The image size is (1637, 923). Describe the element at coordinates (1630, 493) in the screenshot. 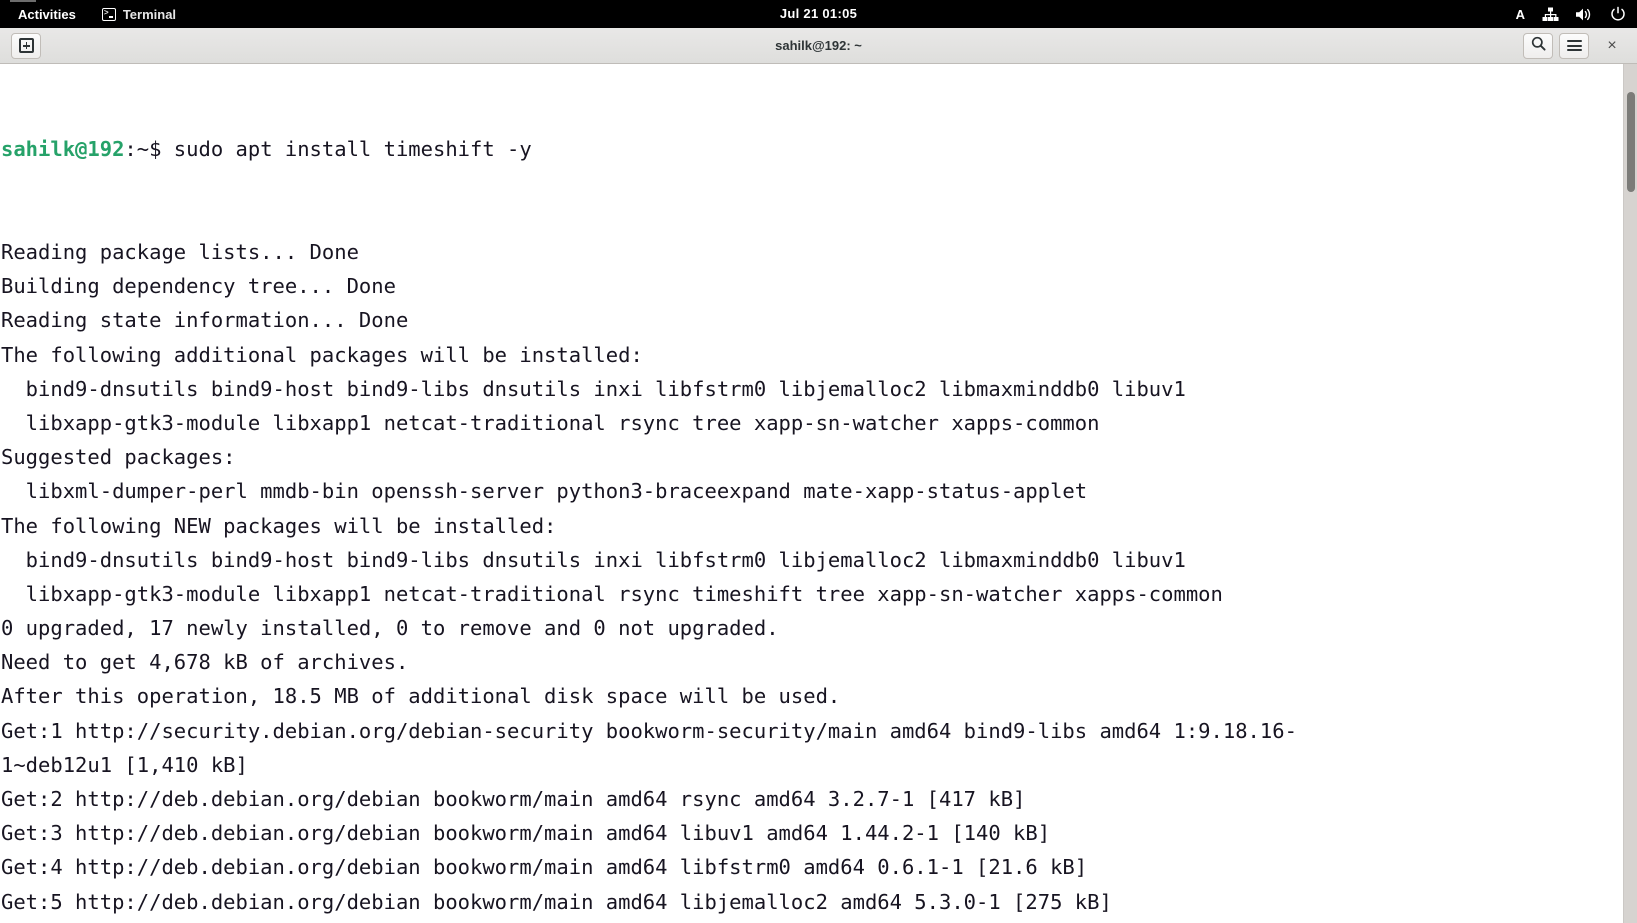

I see `terminal-scrollbar` at that location.